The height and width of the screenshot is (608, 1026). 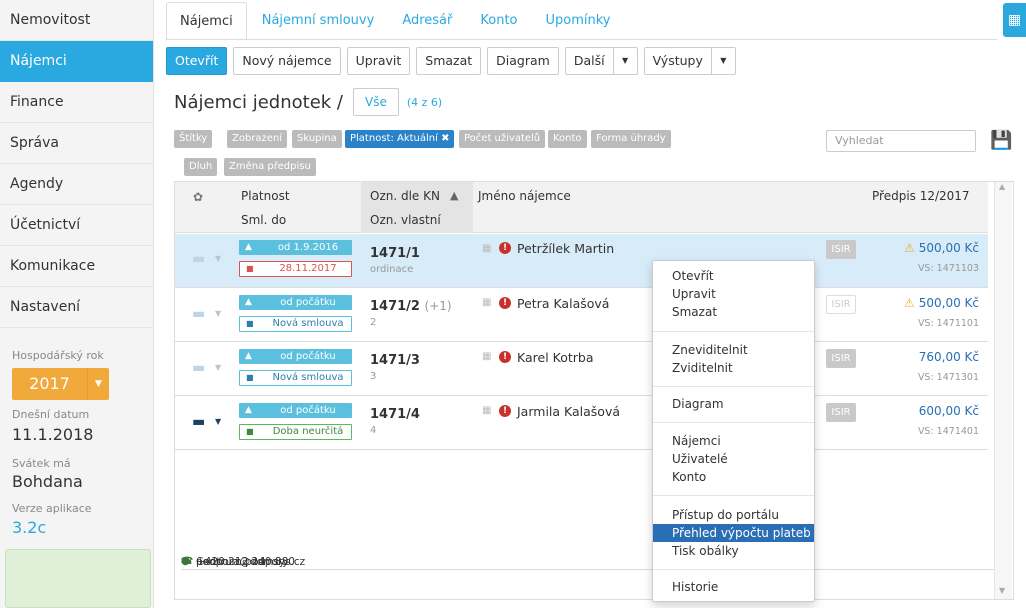 I want to click on menu-divider, so click(x=733, y=495).